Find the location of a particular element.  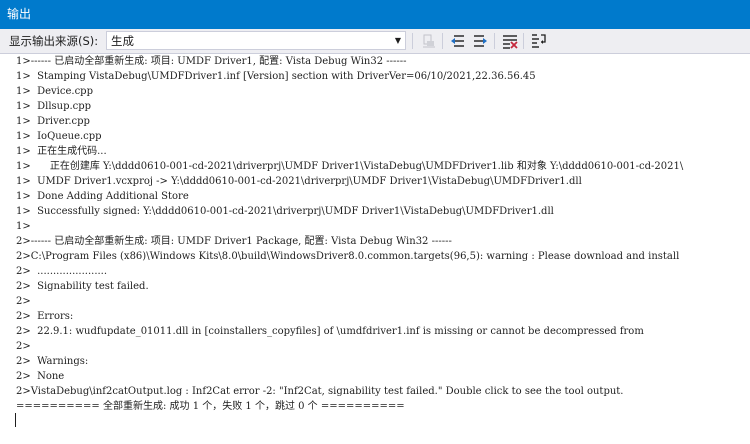

log-line: 2> Warnings: is located at coordinates (52, 361).